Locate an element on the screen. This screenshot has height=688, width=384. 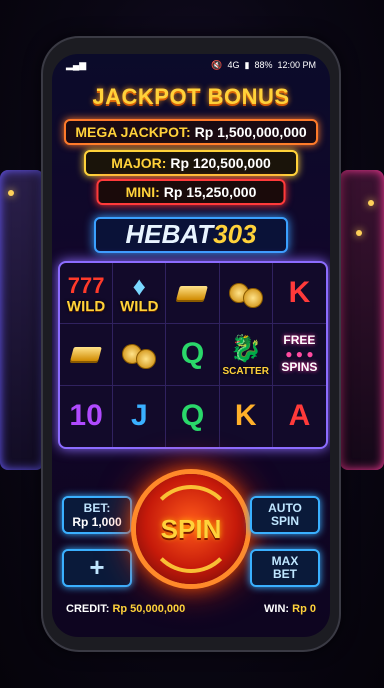
credit-display: CREDIT: Rp 50,000,000 is located at coordinates (125, 609).